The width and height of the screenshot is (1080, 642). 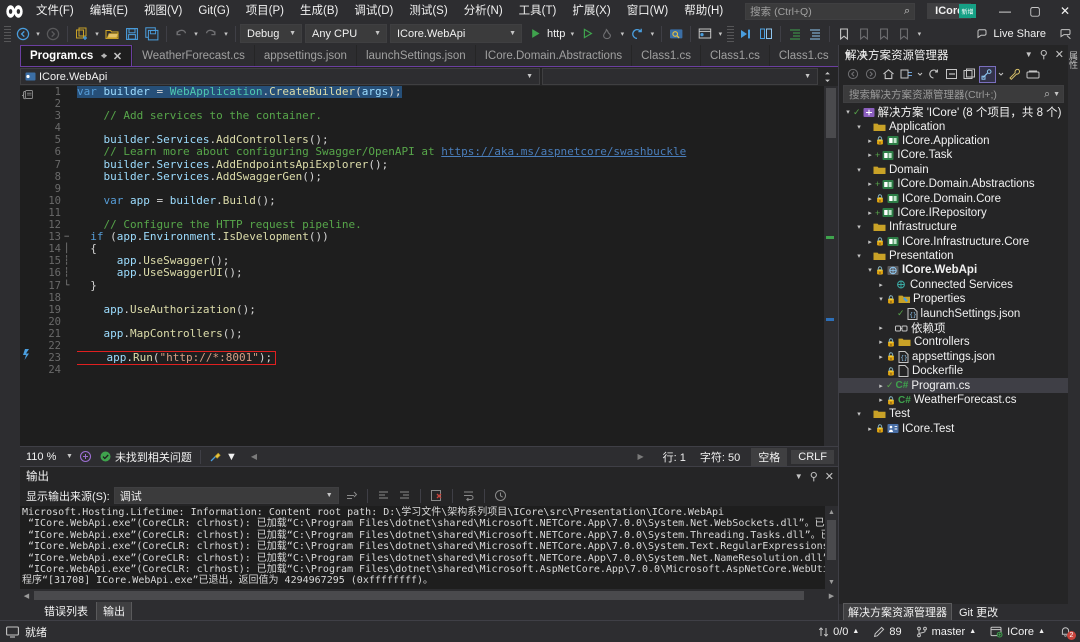 I want to click on tree-item: ▸ 🔒 ICore.Infrastructure.Core, so click(x=953, y=242).